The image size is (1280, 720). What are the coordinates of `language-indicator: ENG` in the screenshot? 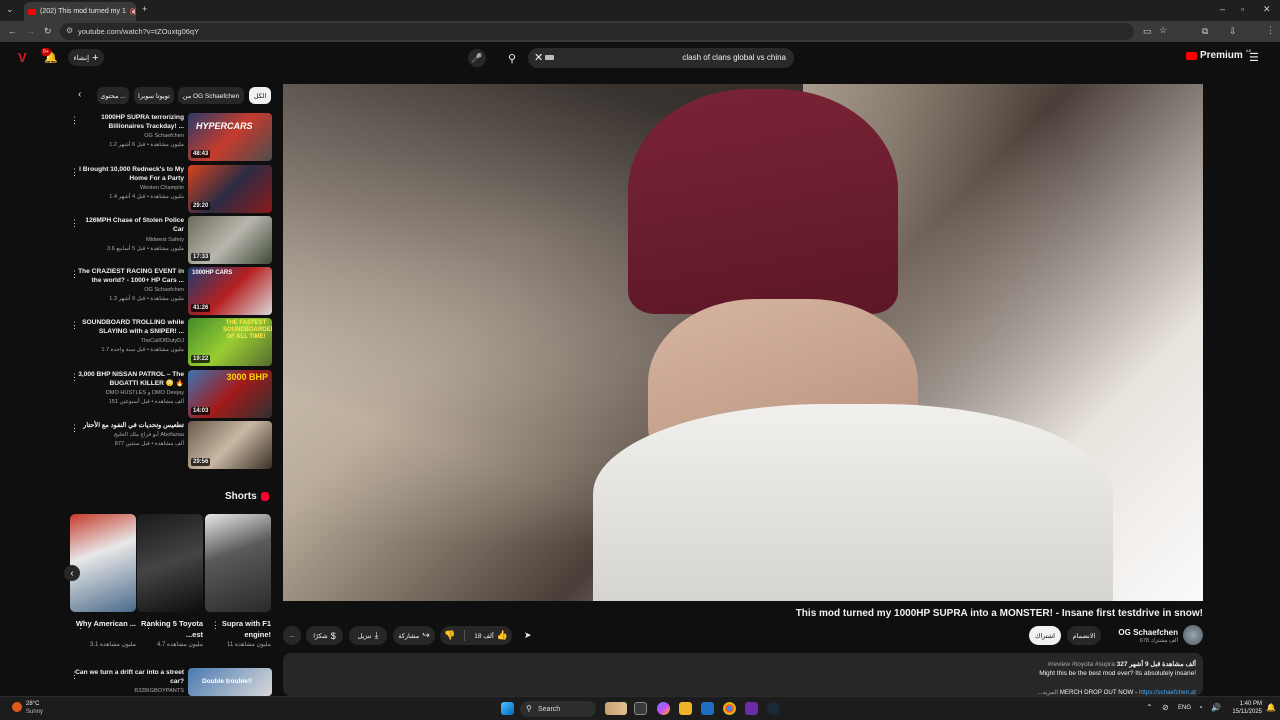 It's located at (1184, 708).